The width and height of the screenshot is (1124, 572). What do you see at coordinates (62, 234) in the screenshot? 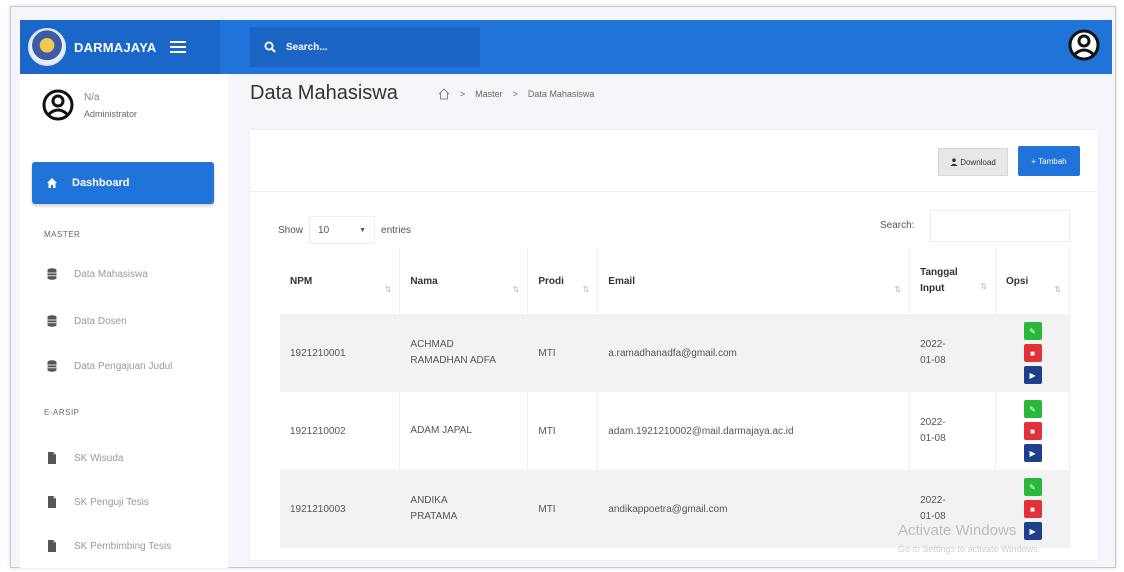
I see `sidebar-section-master: MASTER` at bounding box center [62, 234].